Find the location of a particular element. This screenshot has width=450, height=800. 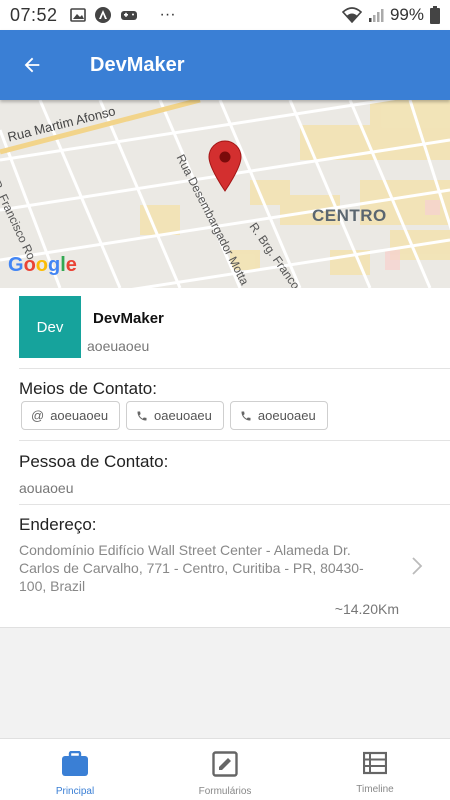

app-notification-icon is located at coordinates (102, 15).